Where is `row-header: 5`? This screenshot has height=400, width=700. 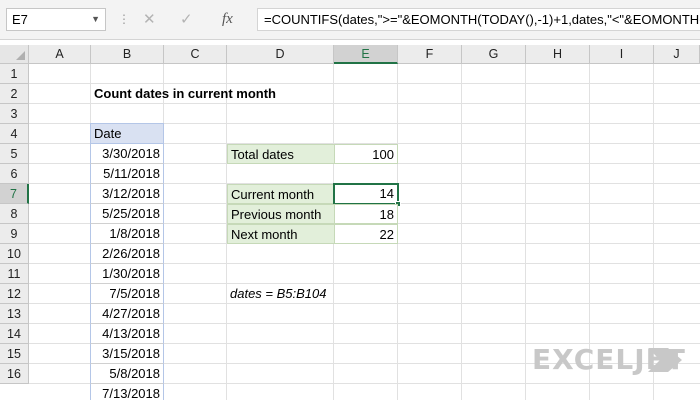
row-header: 5 is located at coordinates (14, 154).